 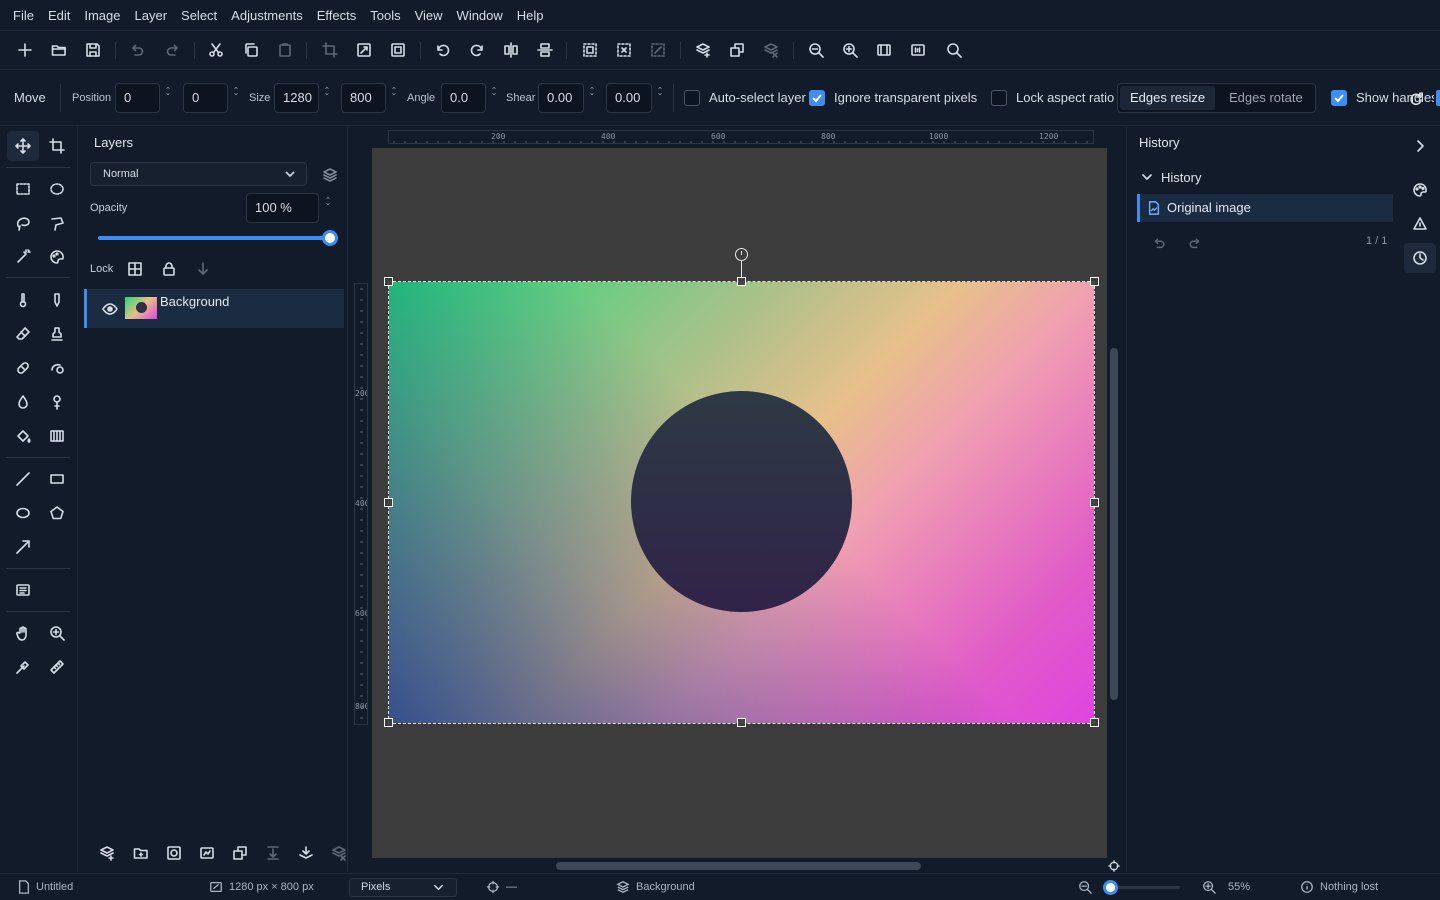 What do you see at coordinates (240, 853) in the screenshot?
I see `duplicate-layer-icon` at bounding box center [240, 853].